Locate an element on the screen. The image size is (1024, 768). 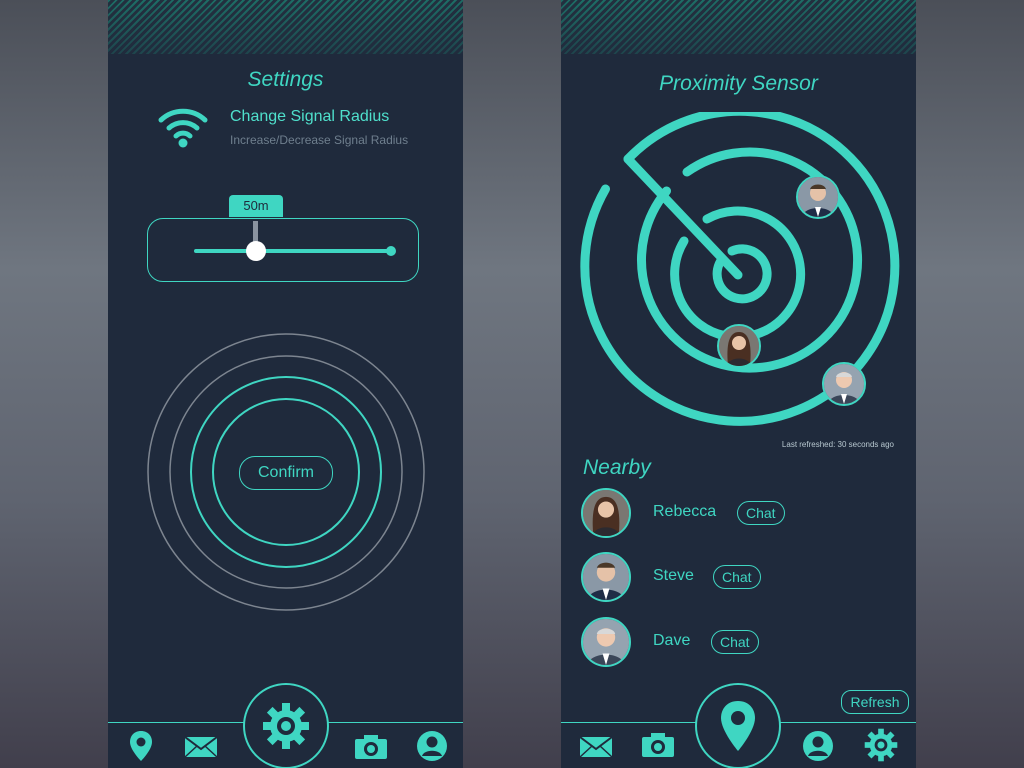
radar-avatar-dave is located at coordinates (844, 384).